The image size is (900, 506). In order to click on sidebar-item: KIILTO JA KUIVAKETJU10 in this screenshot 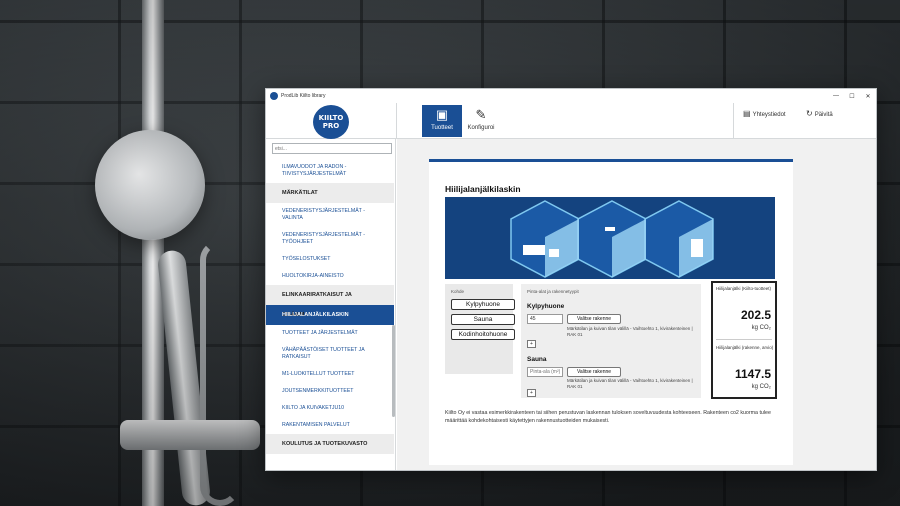, I will do `click(330, 408)`.